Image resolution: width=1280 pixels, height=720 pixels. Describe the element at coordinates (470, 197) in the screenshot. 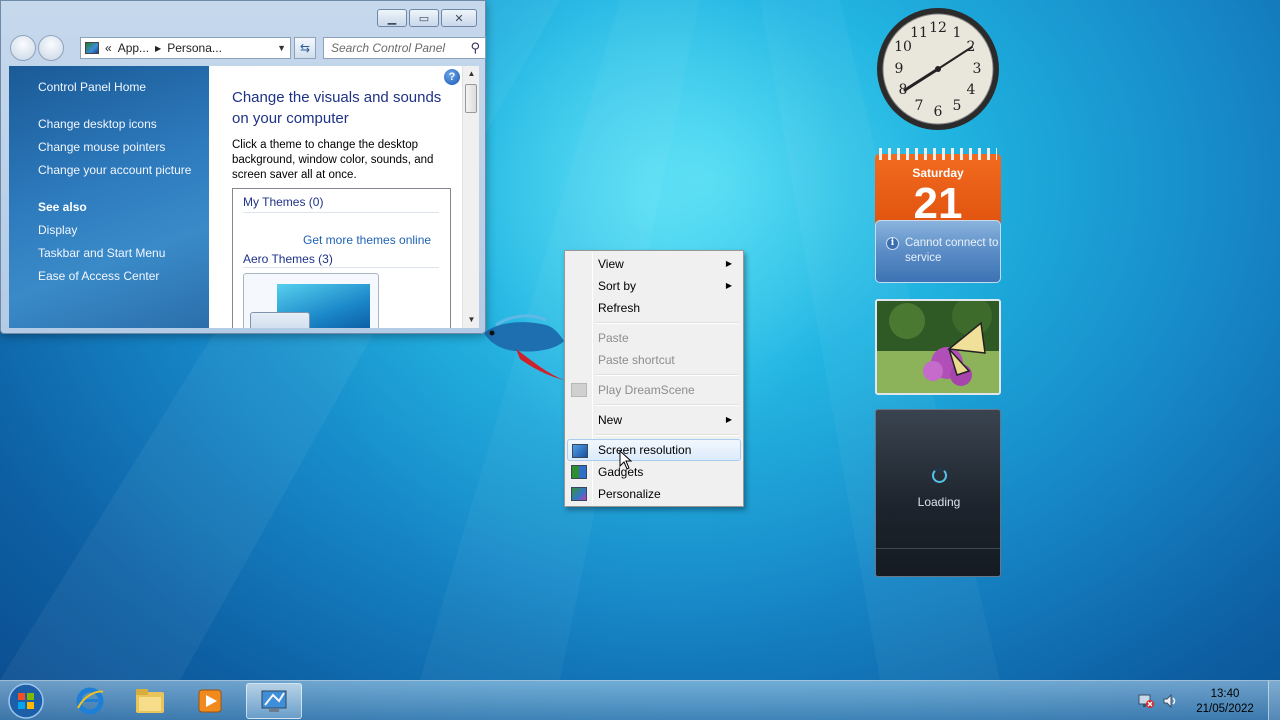

I see `vertical-scrollbar: ▲ ▼` at that location.